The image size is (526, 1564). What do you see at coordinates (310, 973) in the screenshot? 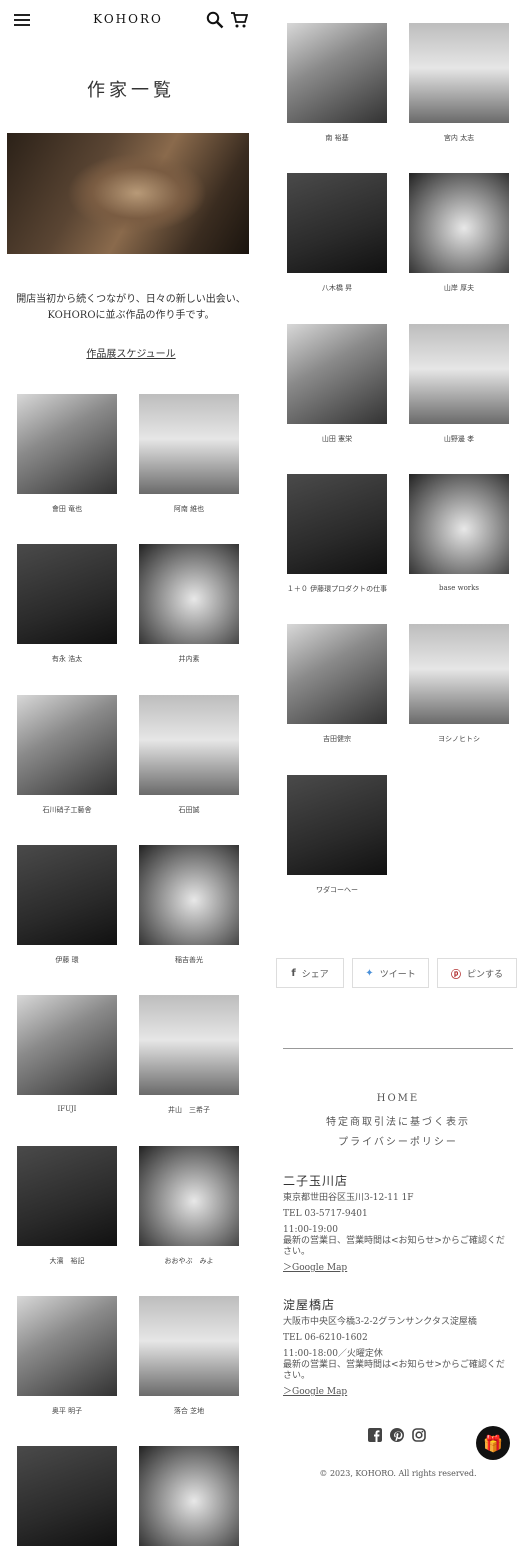
I see `share-facebook-button: f シェア` at bounding box center [310, 973].